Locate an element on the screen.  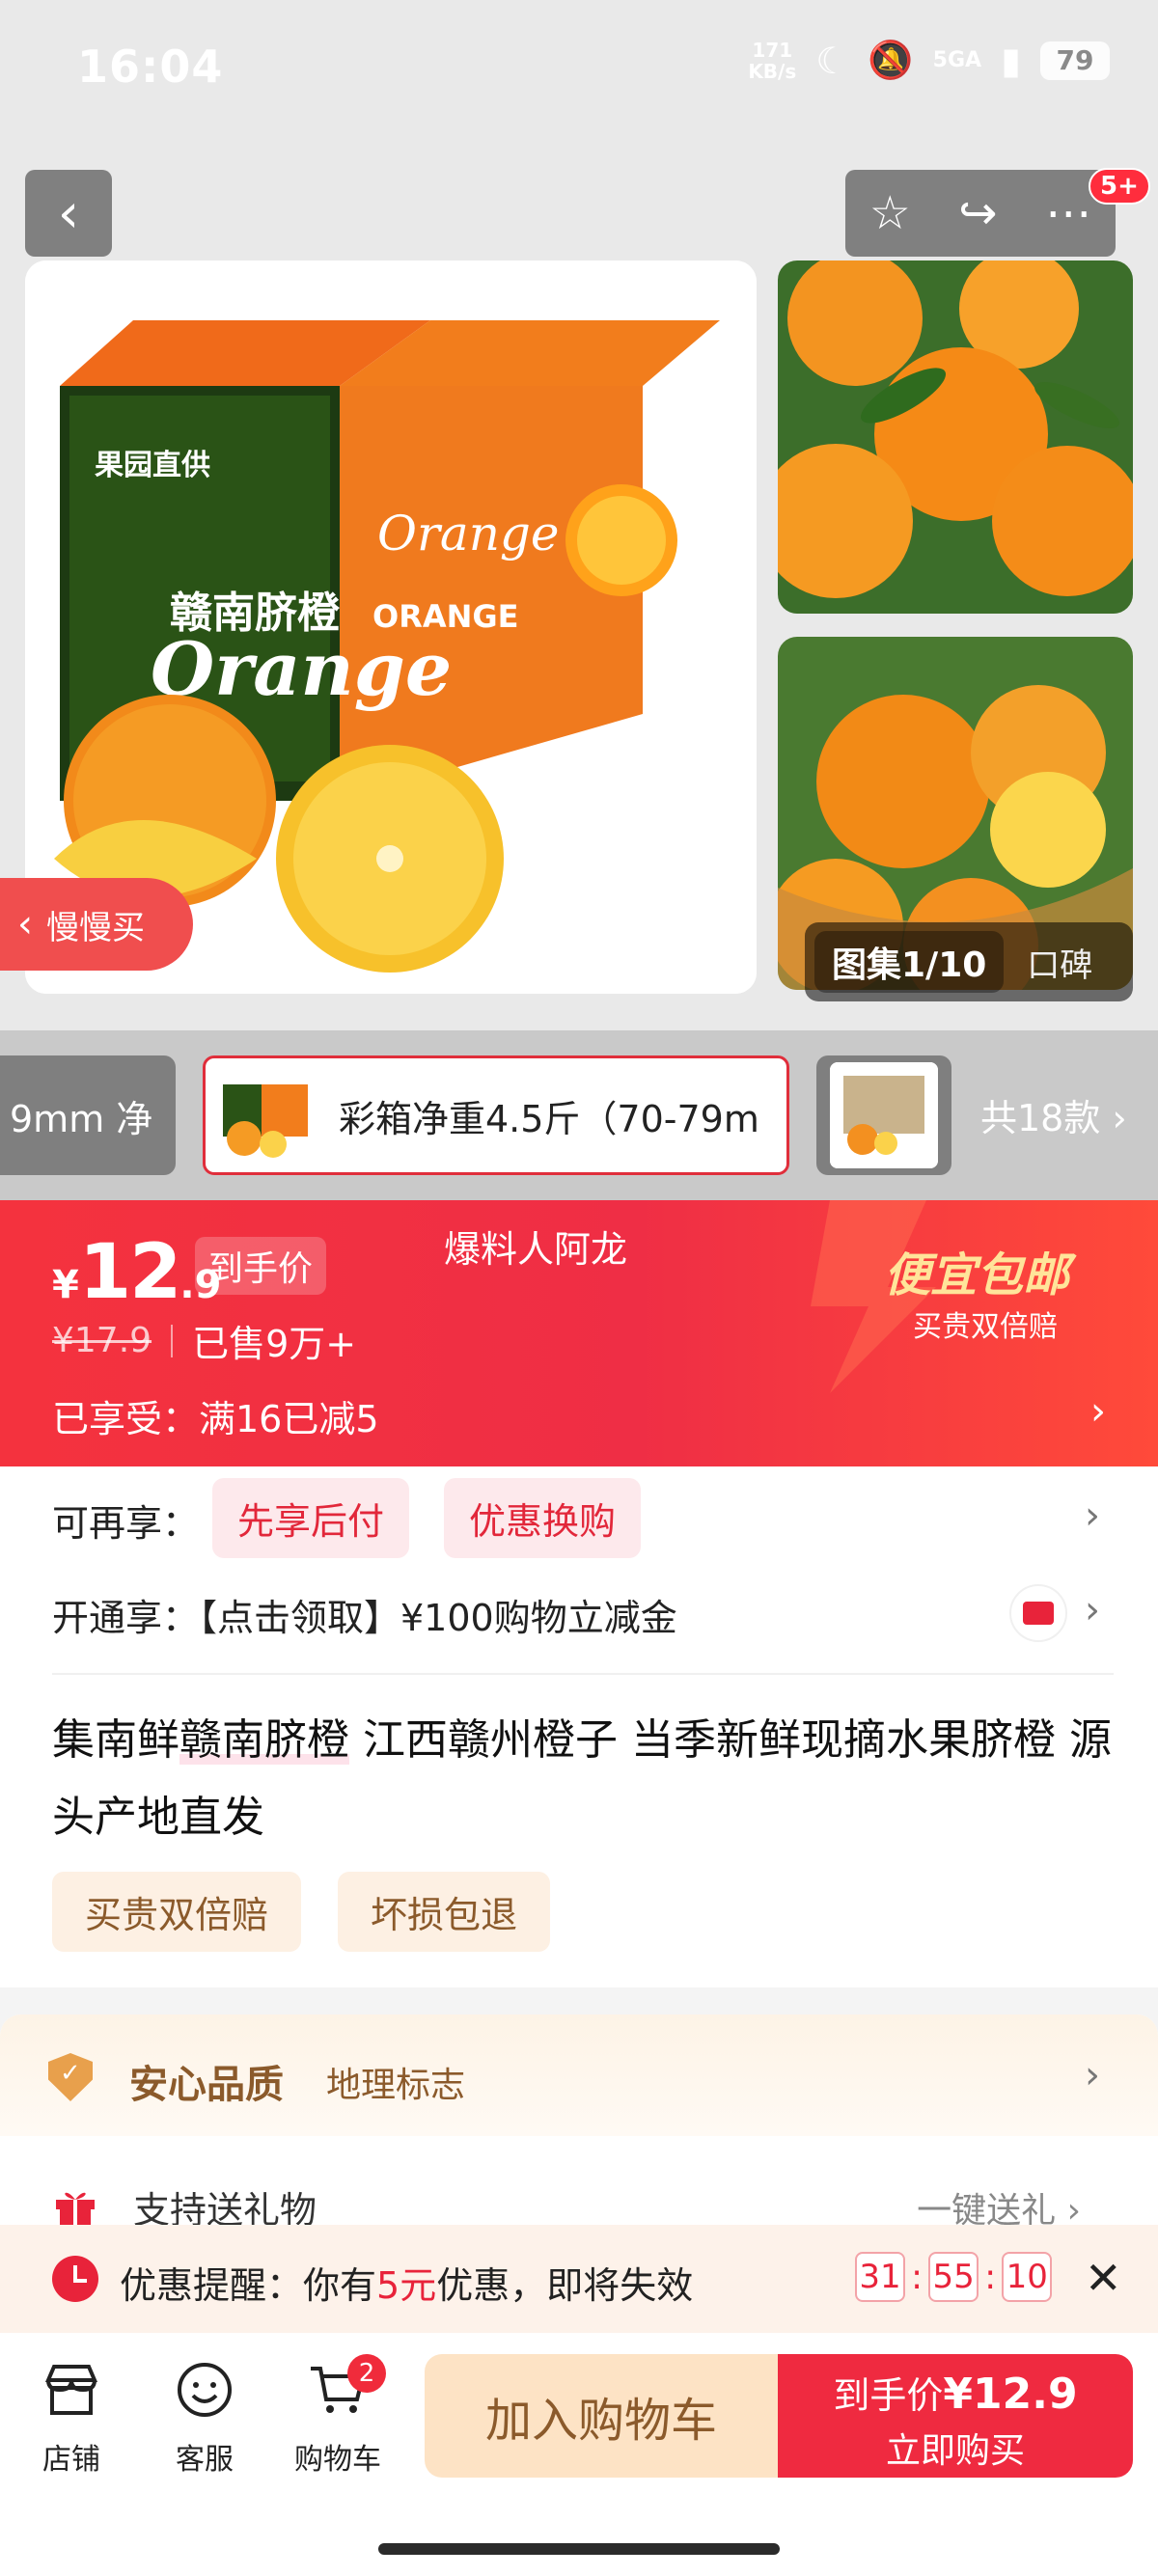
variant-thumbnail-next is located at coordinates (884, 1115).